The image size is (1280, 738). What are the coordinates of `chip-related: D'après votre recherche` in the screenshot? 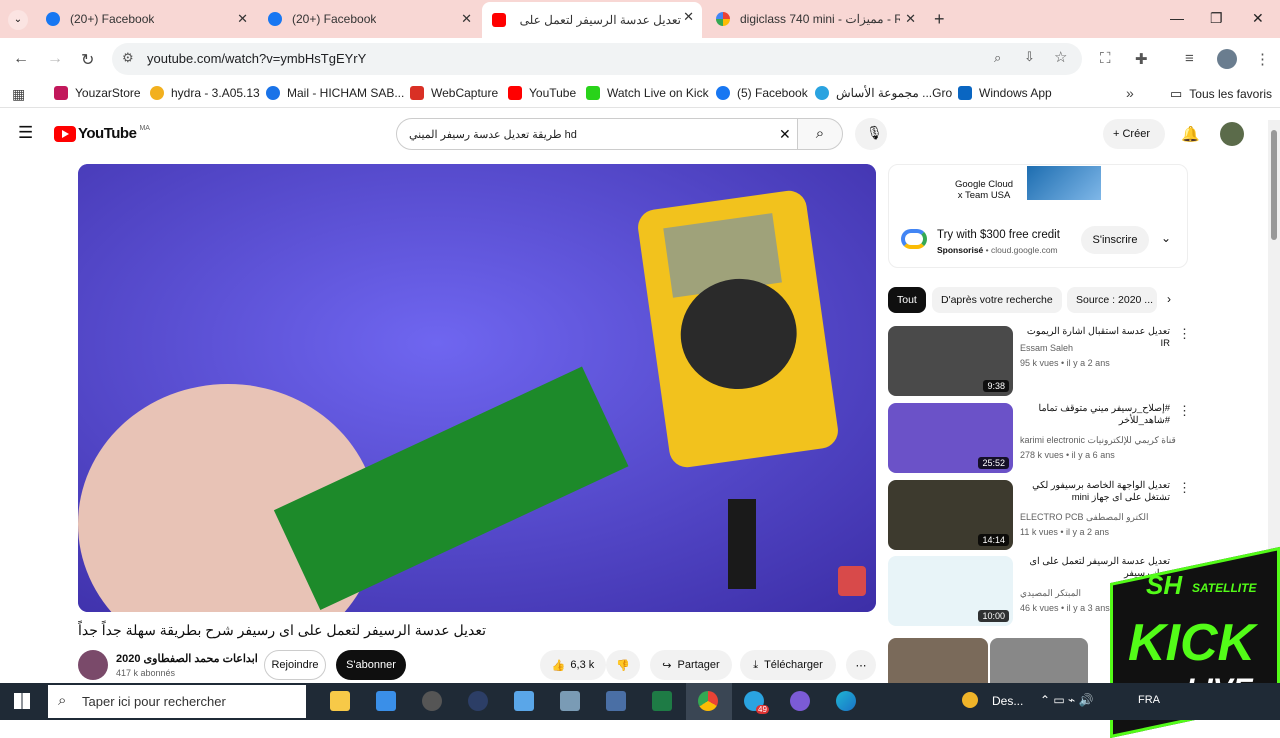 It's located at (997, 300).